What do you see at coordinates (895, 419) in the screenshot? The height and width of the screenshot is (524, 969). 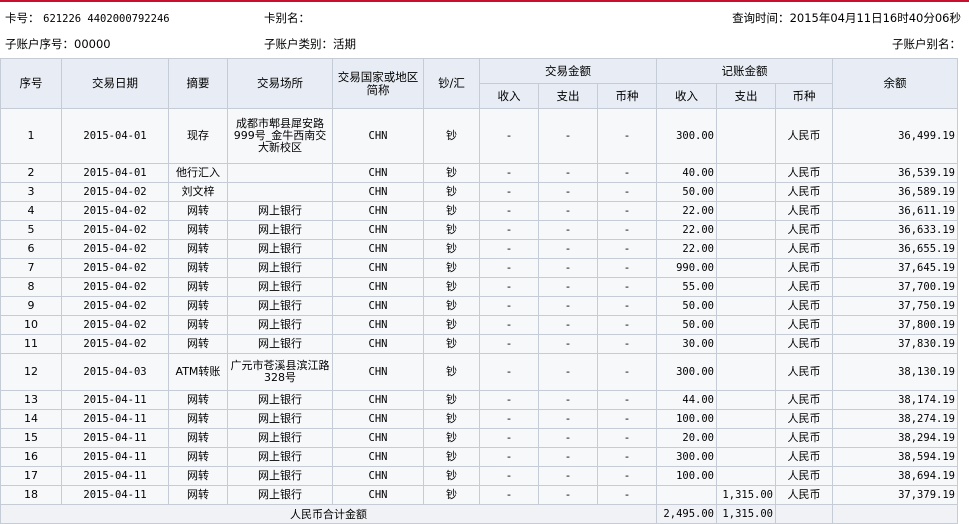 I see `row-balance: 38,274.19` at bounding box center [895, 419].